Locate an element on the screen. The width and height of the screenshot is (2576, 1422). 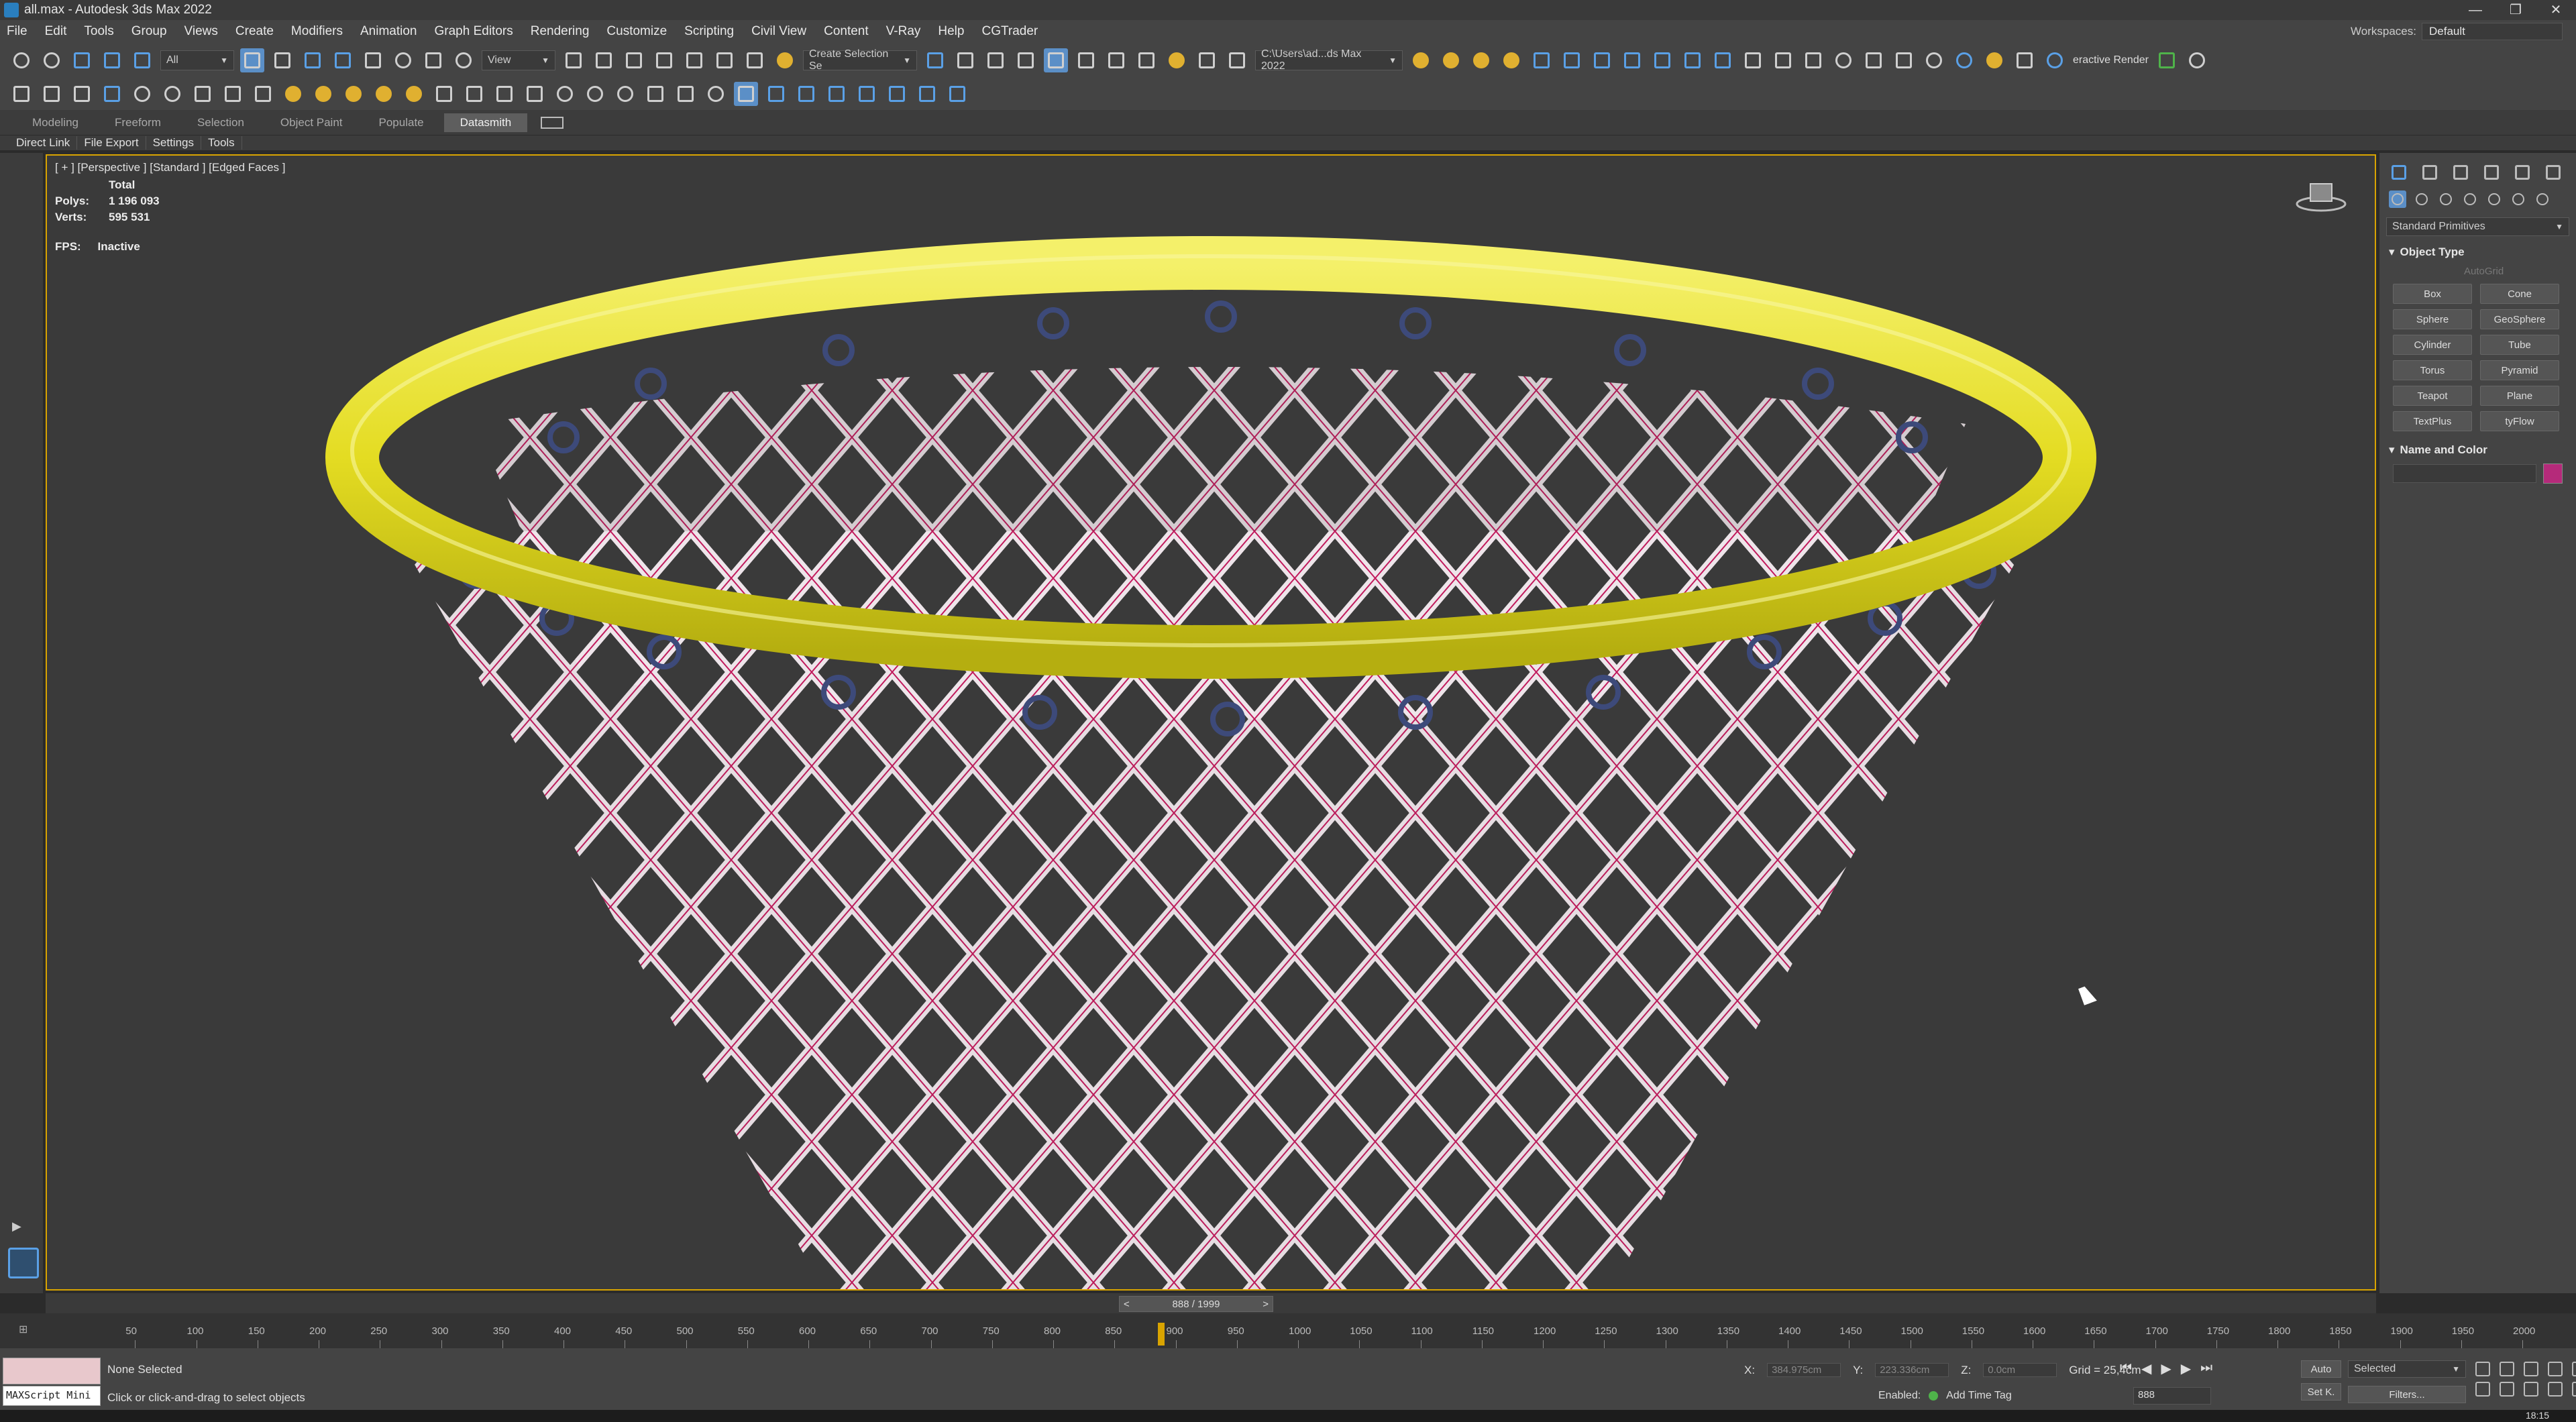
menu-group: Group is located at coordinates (149, 32).